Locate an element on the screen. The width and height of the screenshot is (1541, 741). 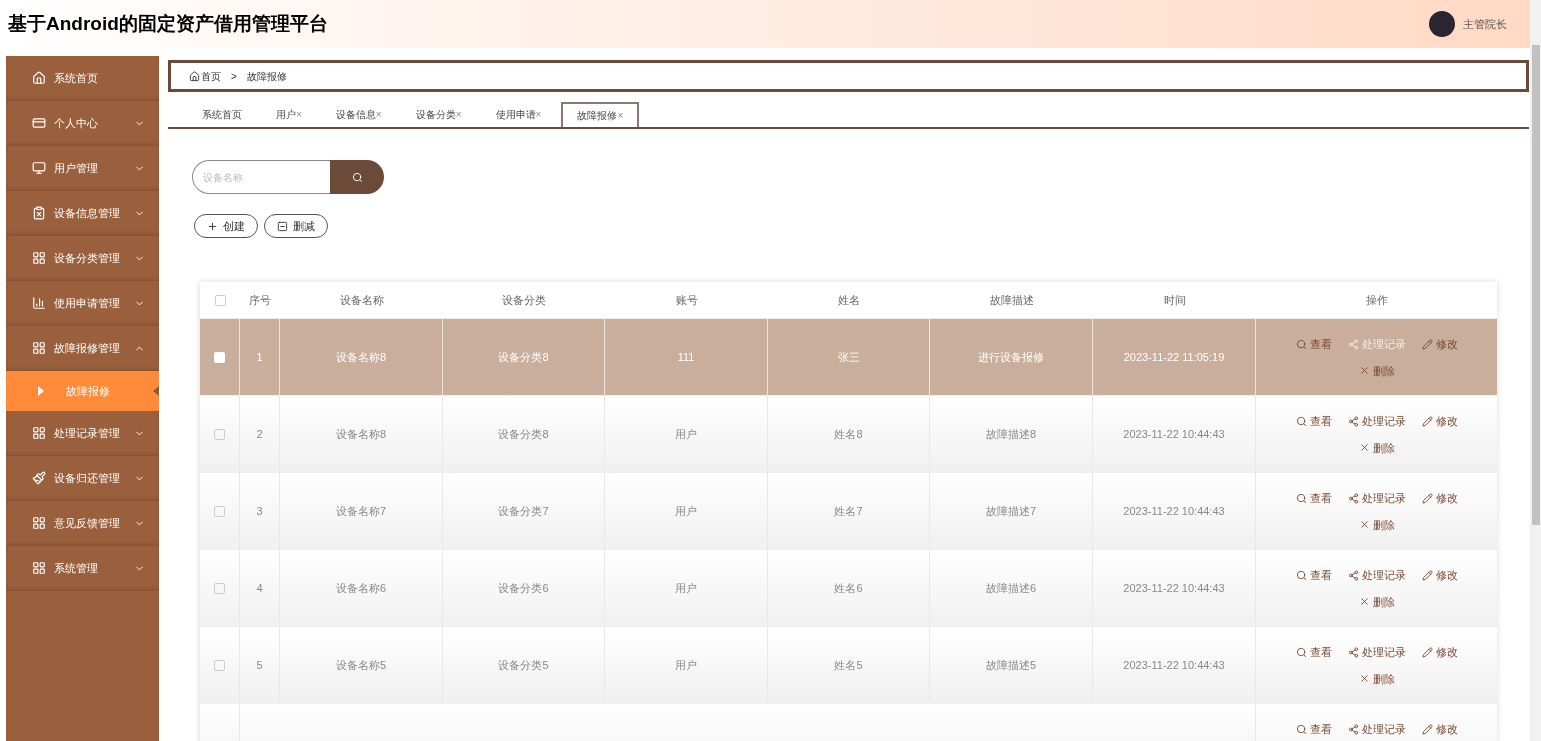
sidebar-item: 使用申请管理 is located at coordinates (82, 303).